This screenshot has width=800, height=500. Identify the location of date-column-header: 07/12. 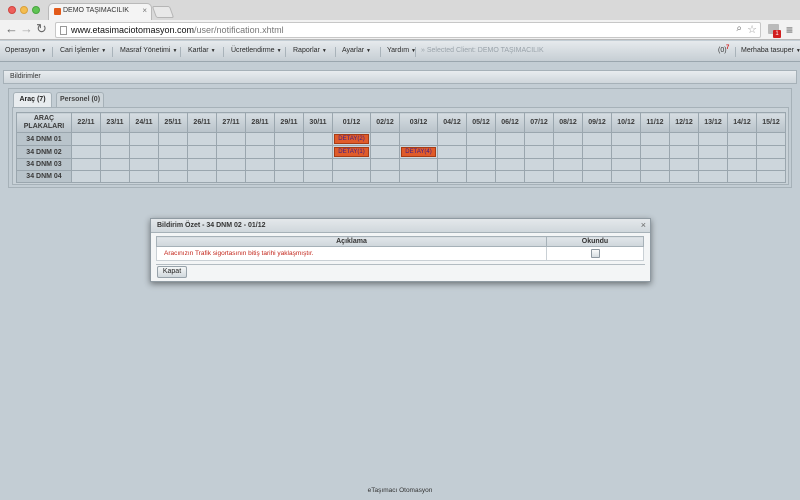
(539, 122).